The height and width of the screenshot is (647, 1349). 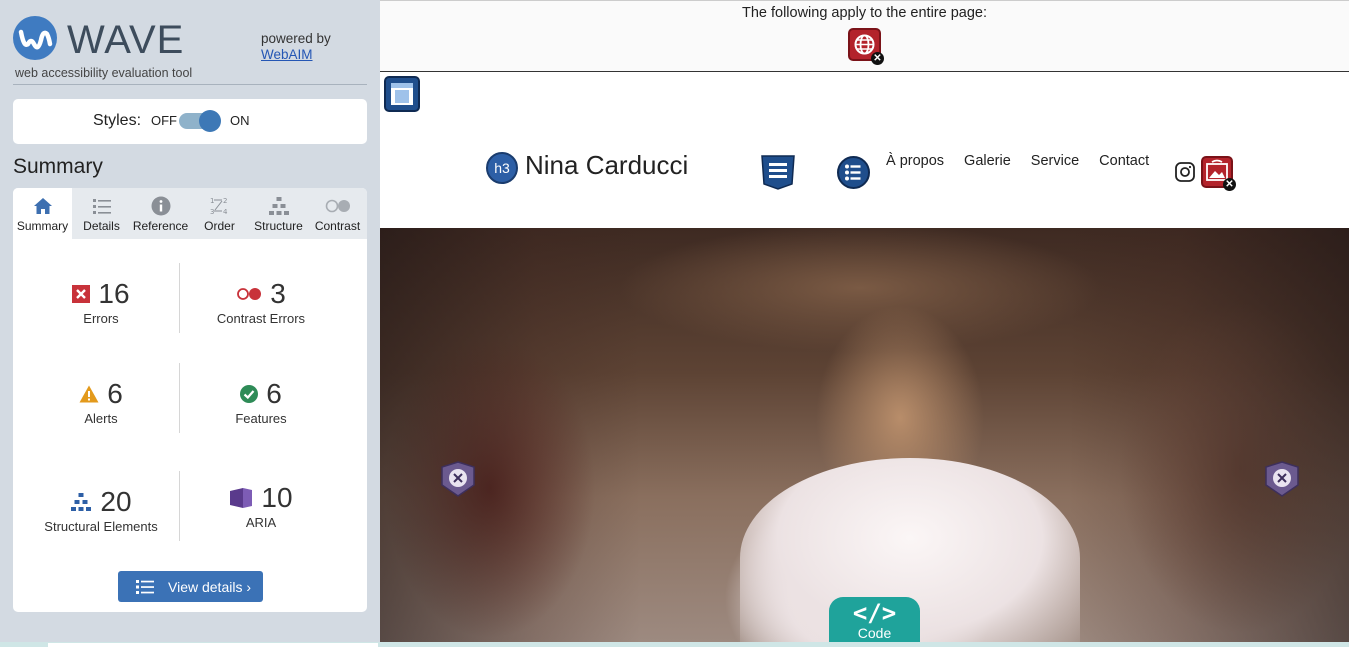 I want to click on wave-logo-subtitle: web accessibility evaluation tool, so click(x=104, y=73).